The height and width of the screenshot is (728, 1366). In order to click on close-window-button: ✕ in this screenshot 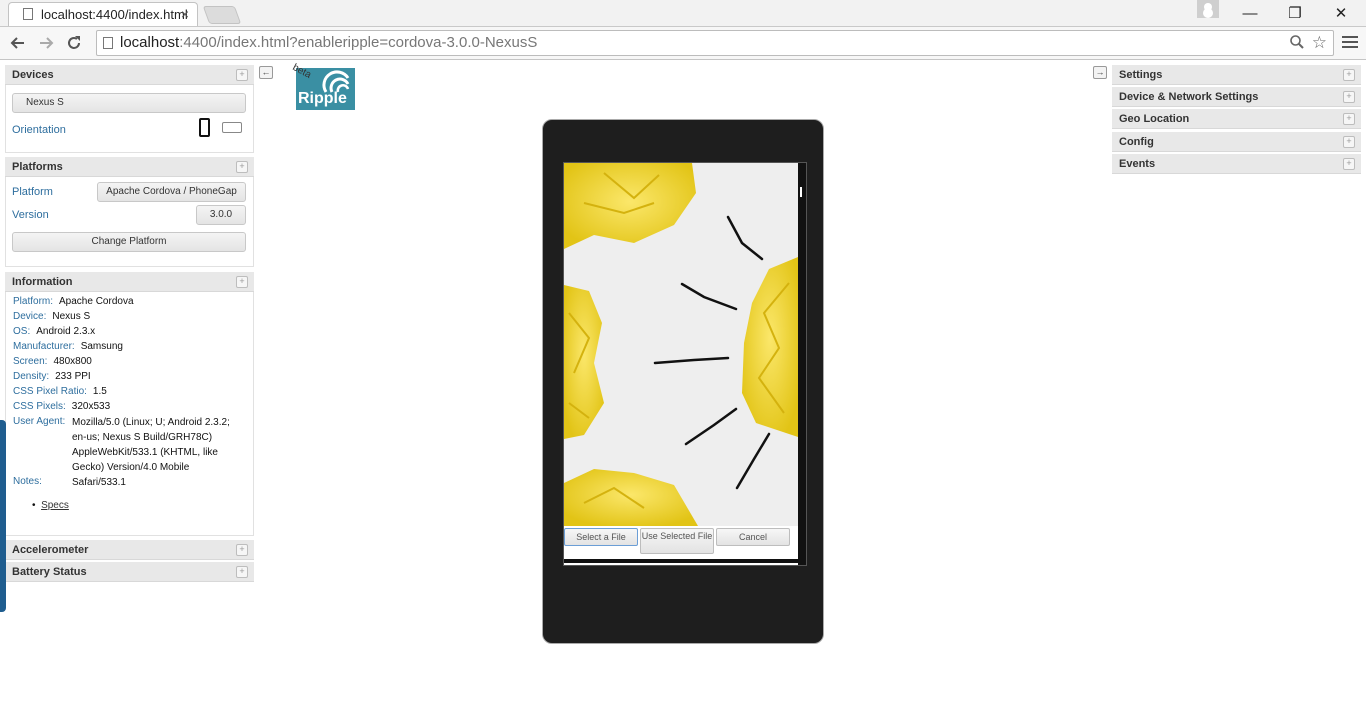, I will do `click(1341, 13)`.